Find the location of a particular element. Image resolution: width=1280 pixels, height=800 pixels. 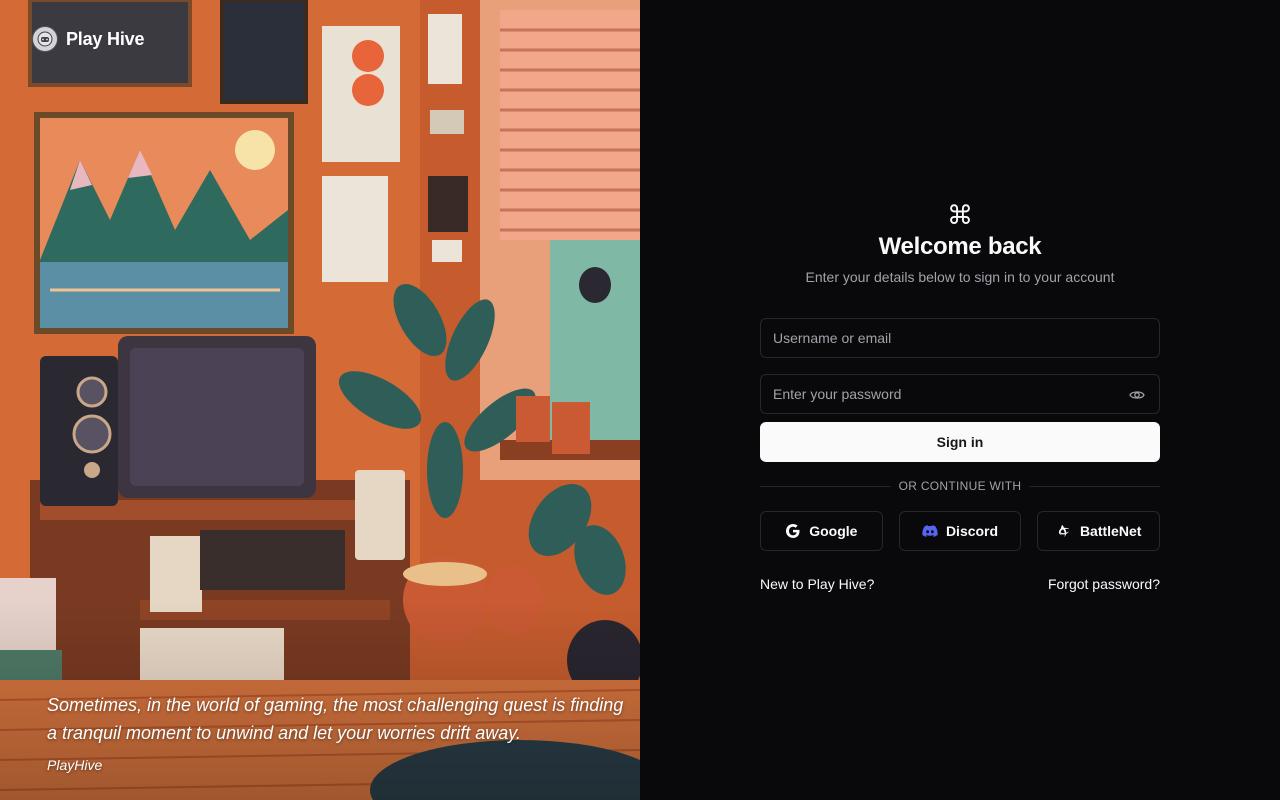

username-field-wrapper is located at coordinates (960, 338).